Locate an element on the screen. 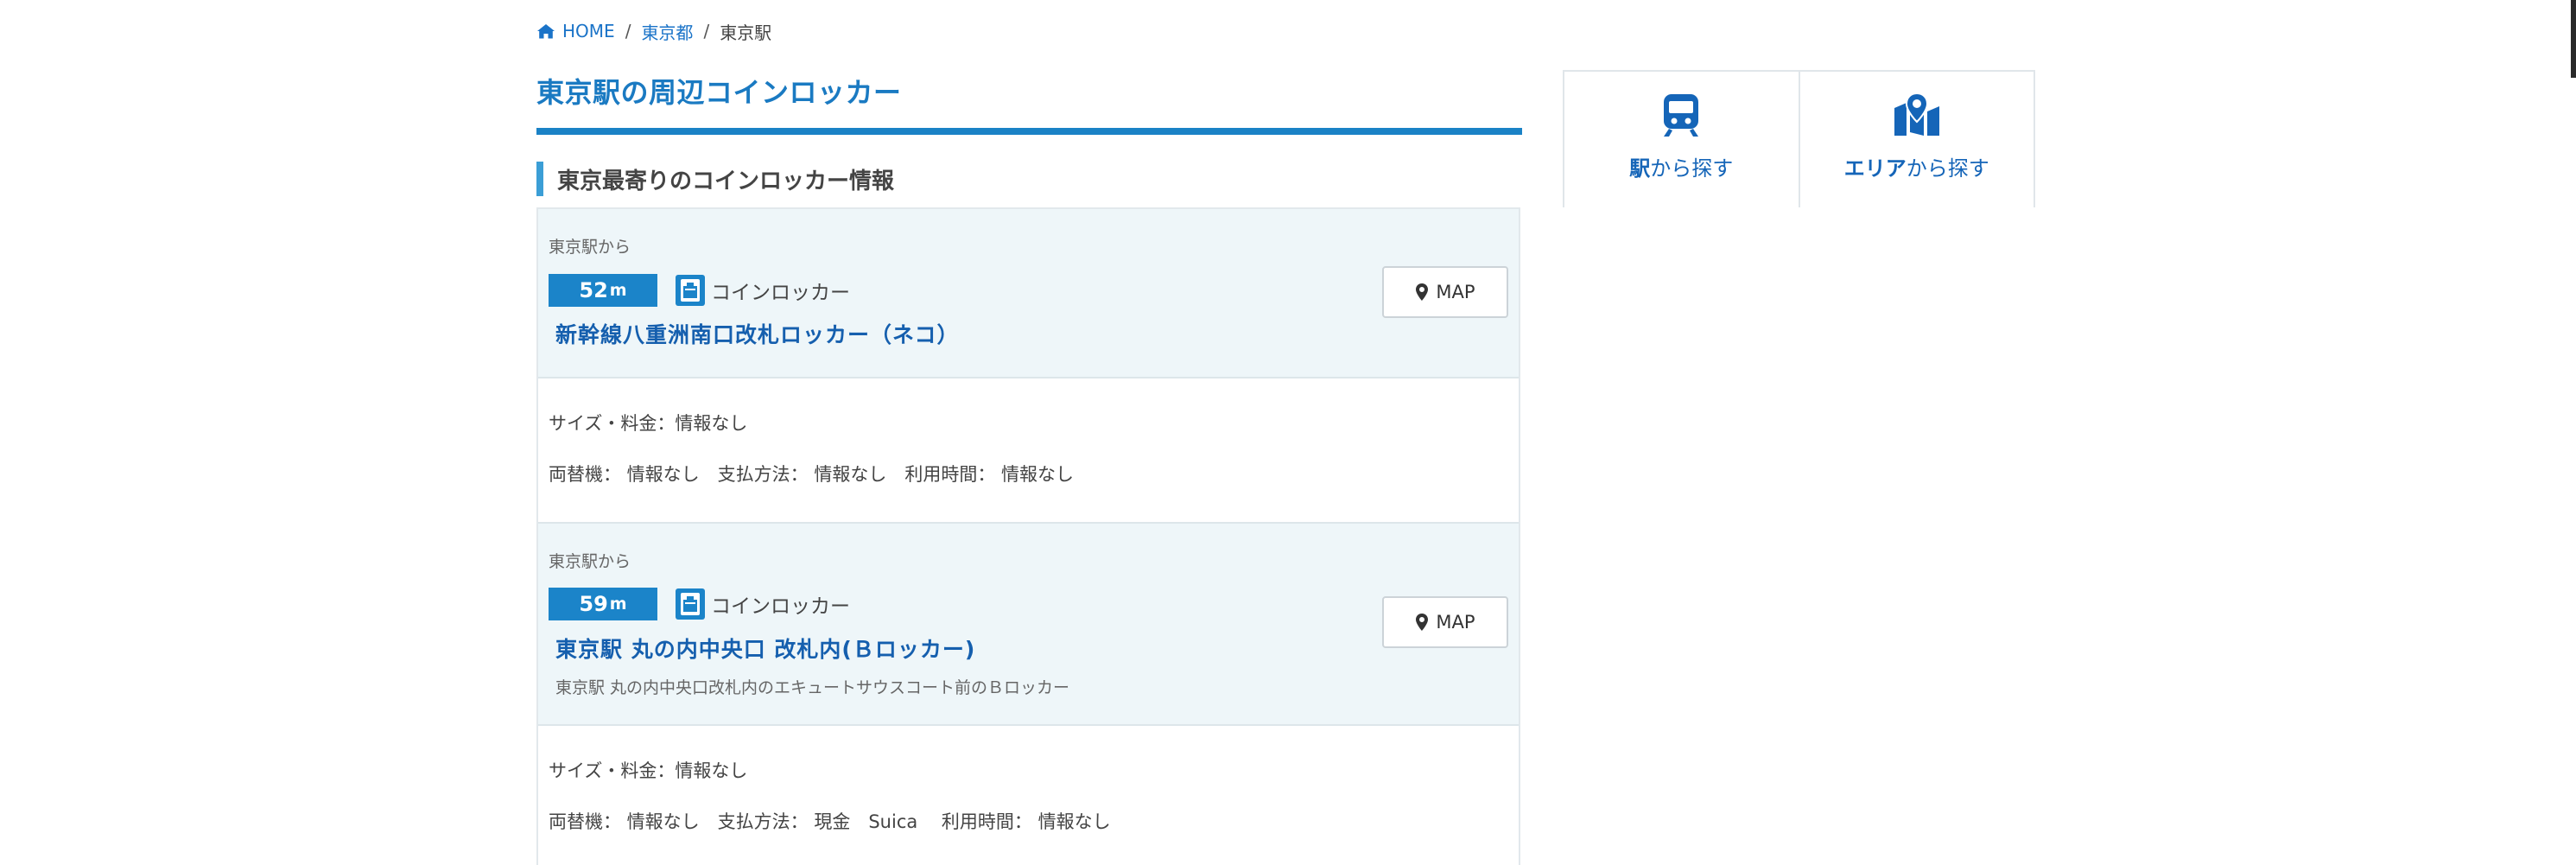  title-underline is located at coordinates (1029, 131).